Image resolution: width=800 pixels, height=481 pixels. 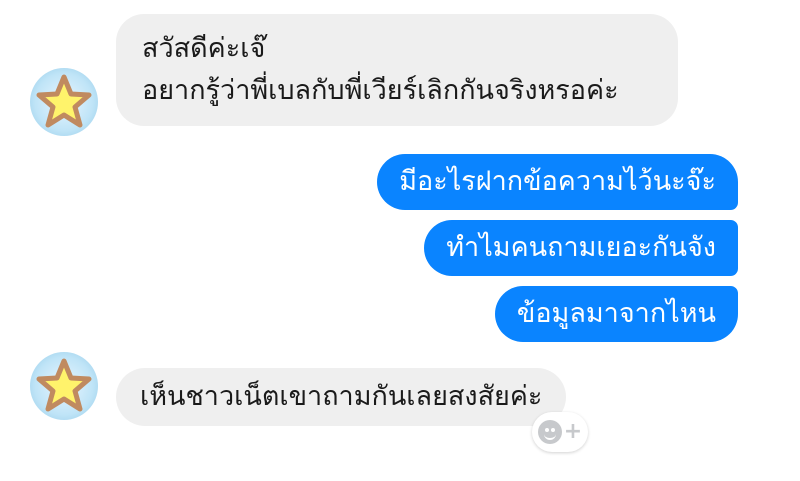 I want to click on smiley-icon, so click(x=549, y=432).